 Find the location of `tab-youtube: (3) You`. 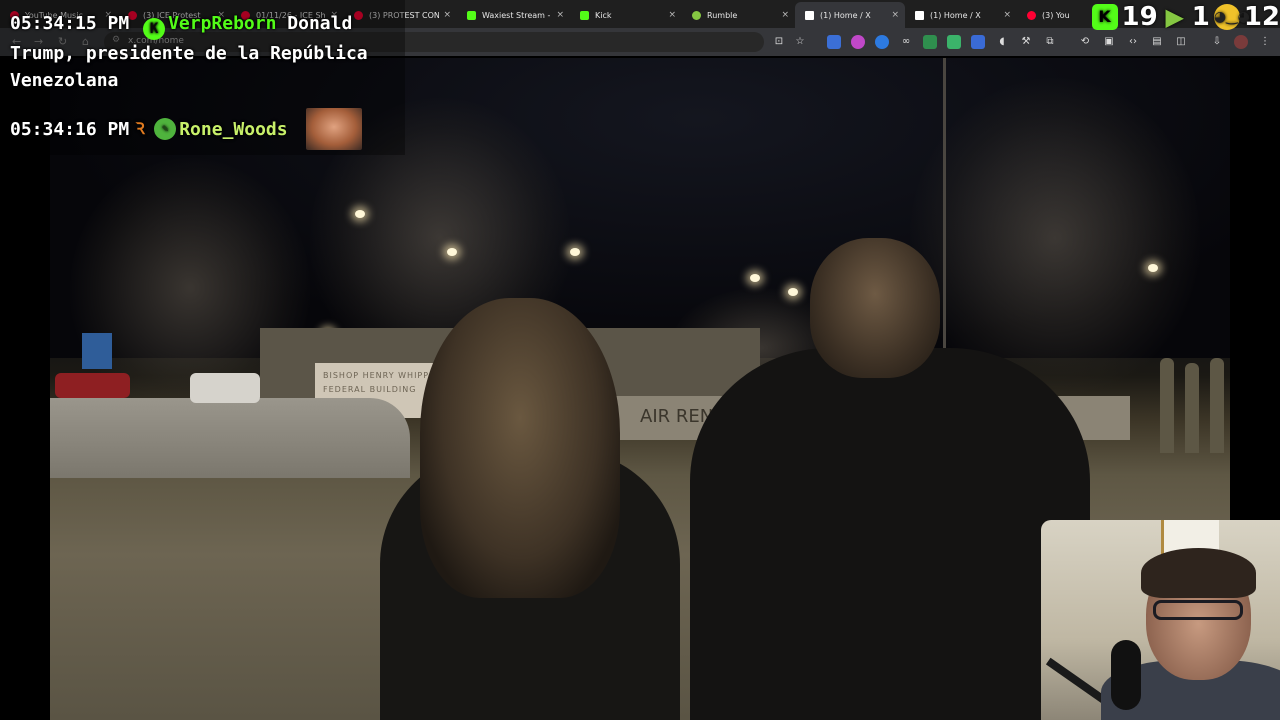

tab-youtube: (3) You is located at coordinates (1047, 15).